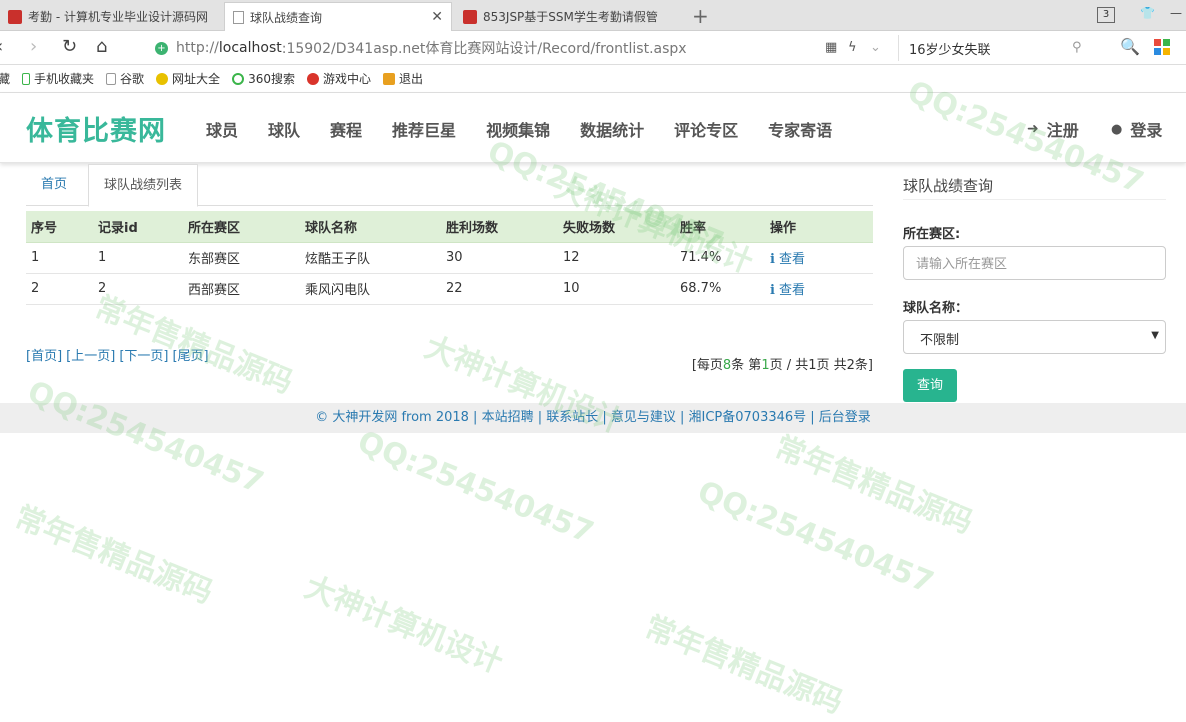 The height and width of the screenshot is (722, 1186). Describe the element at coordinates (1176, 13) in the screenshot. I see `minimize-icon: —` at that location.